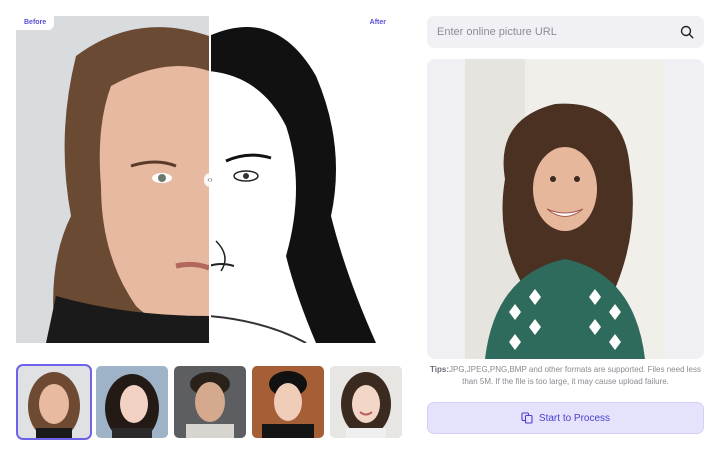  What do you see at coordinates (687, 32) in the screenshot?
I see `search-icon` at bounding box center [687, 32].